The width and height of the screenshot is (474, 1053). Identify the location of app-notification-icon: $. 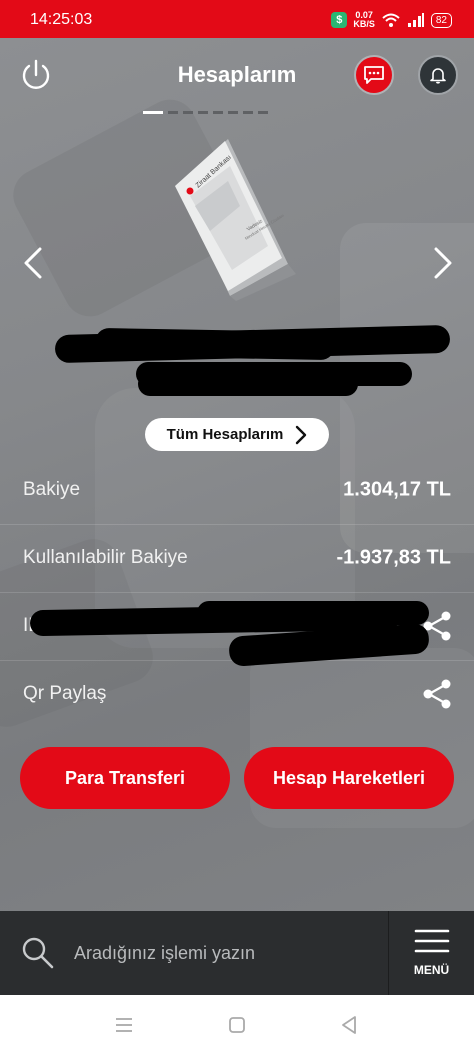
(339, 20).